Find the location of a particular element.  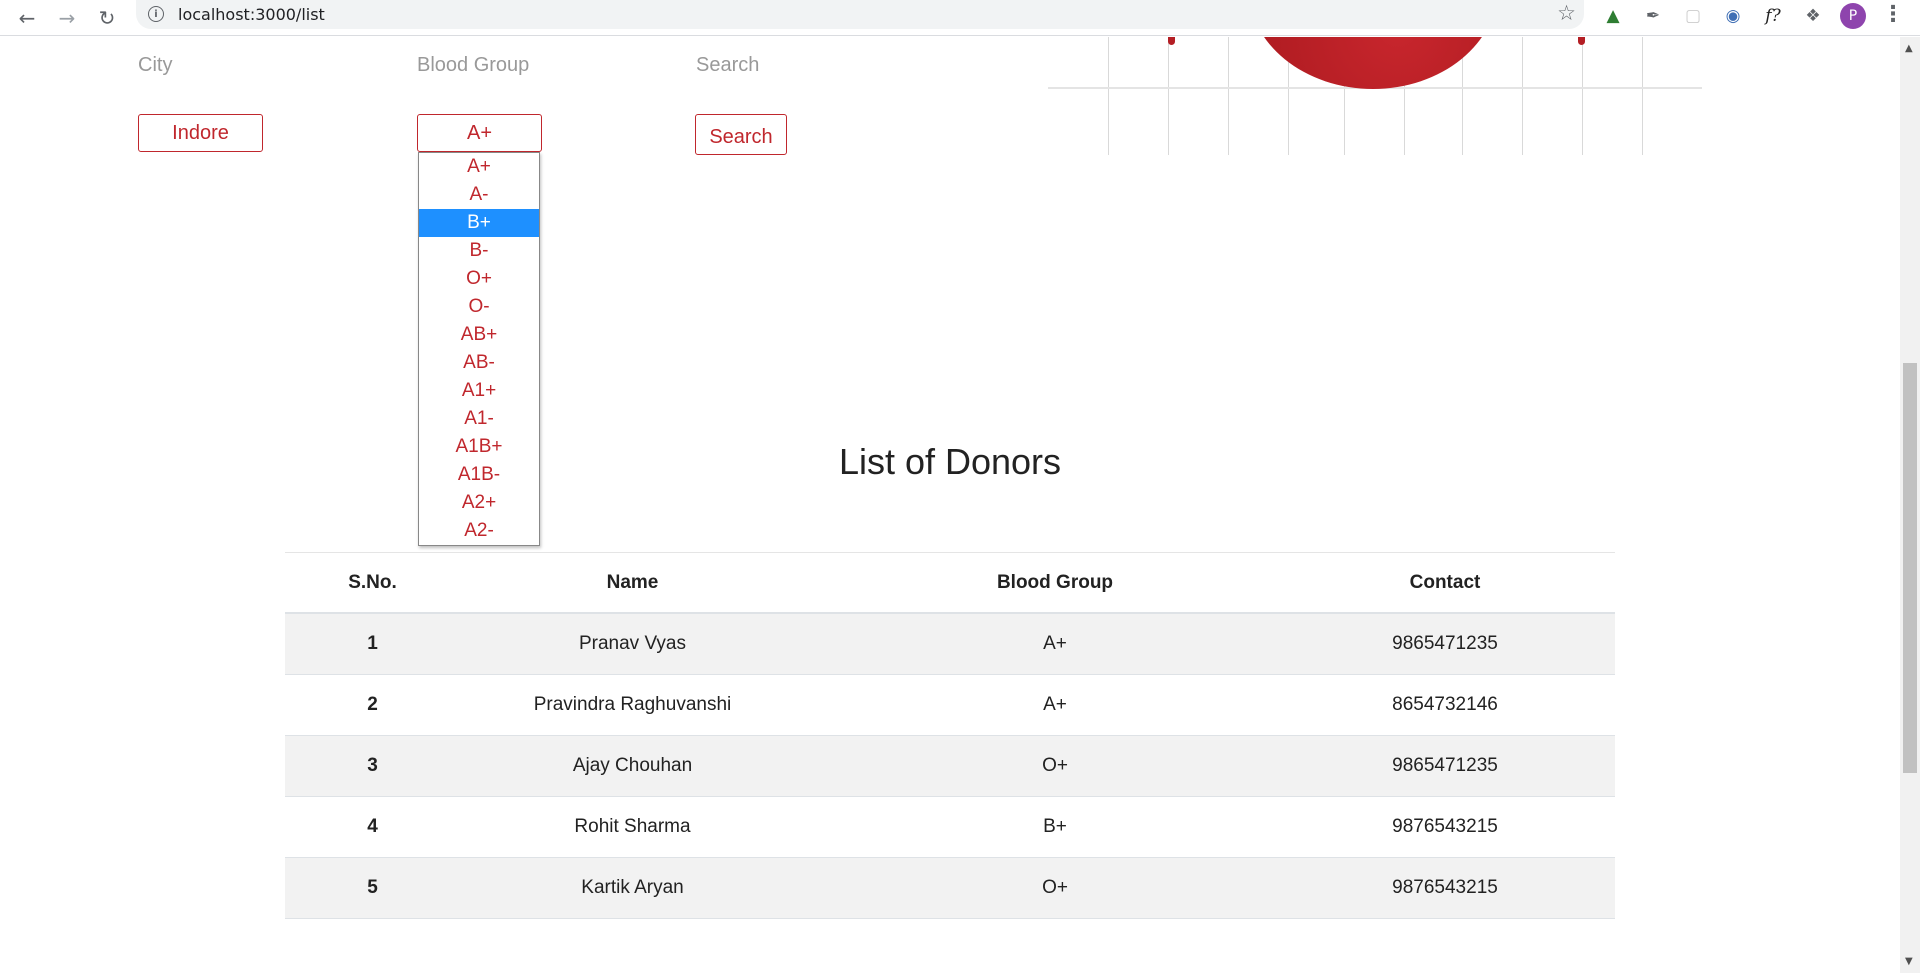

address-bar: i localhost:3000/list ☆ is located at coordinates (860, 14).